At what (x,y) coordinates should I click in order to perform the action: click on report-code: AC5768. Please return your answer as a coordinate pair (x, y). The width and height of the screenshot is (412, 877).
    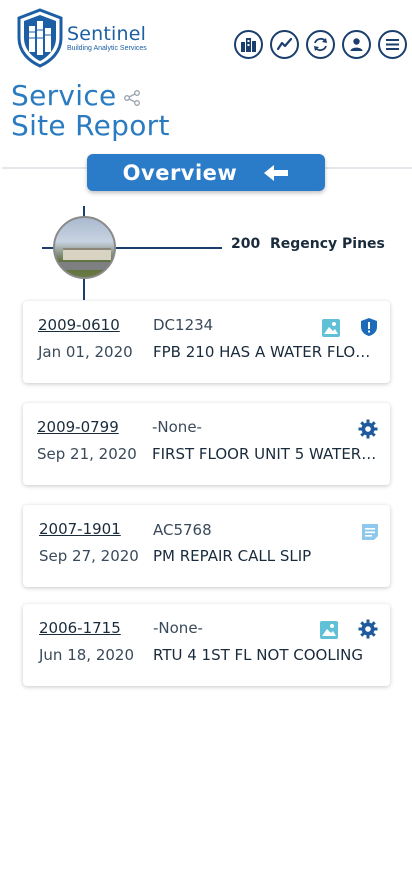
    Looking at the image, I should click on (182, 530).